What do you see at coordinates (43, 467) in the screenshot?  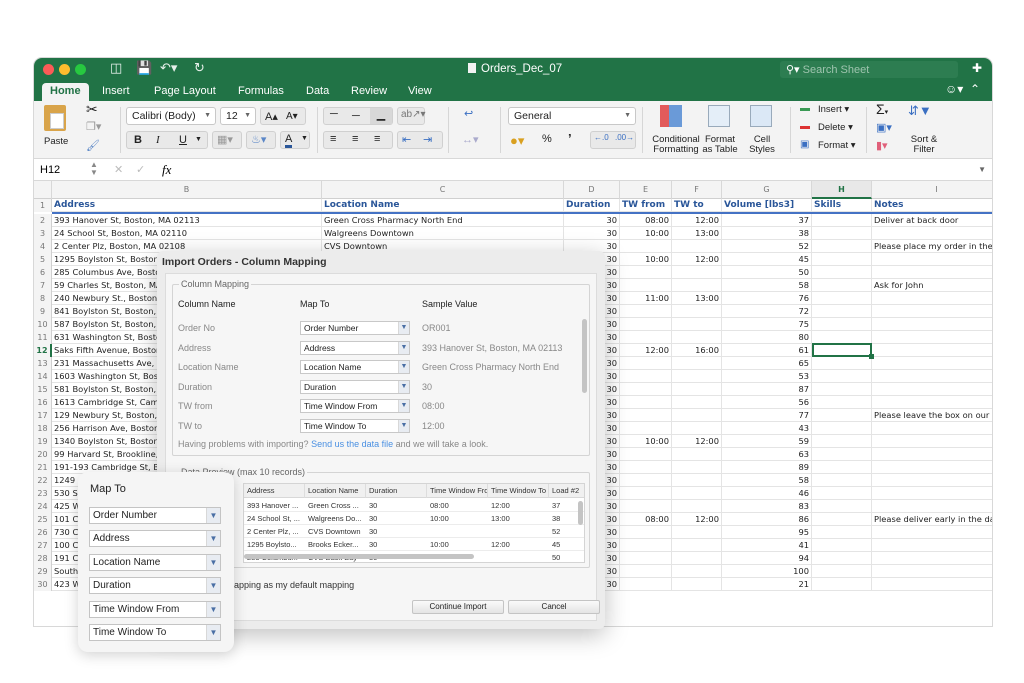 I see `row-number: 21` at bounding box center [43, 467].